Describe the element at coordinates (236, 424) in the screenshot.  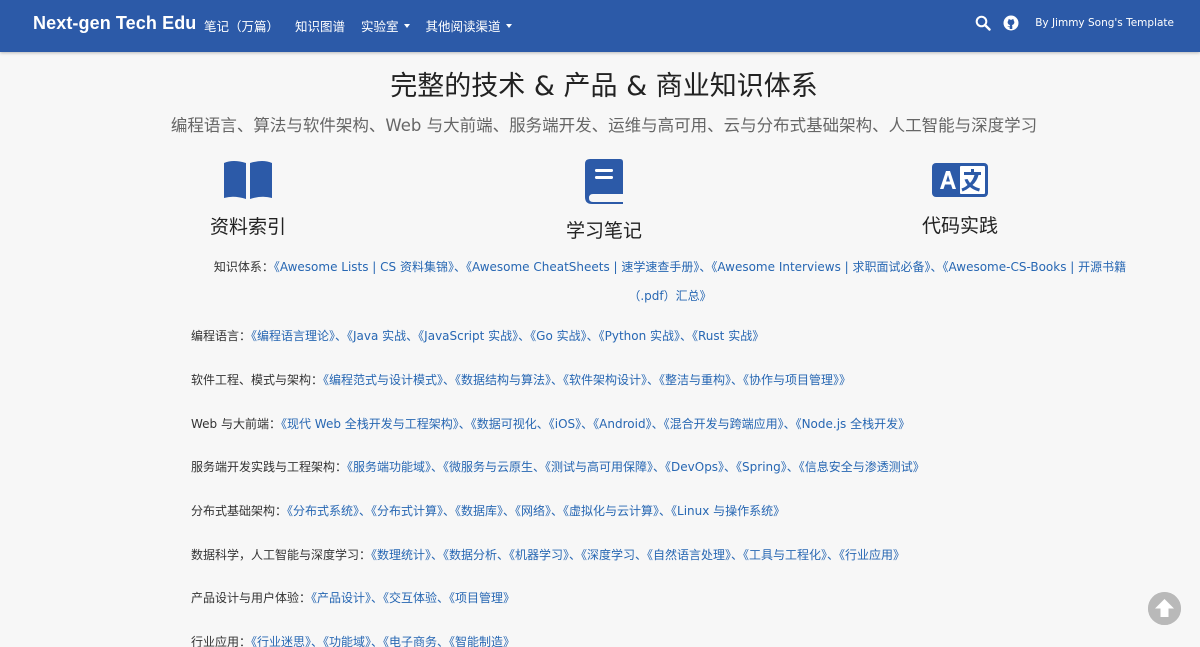
I see `section-label: Web 与大前端：` at that location.